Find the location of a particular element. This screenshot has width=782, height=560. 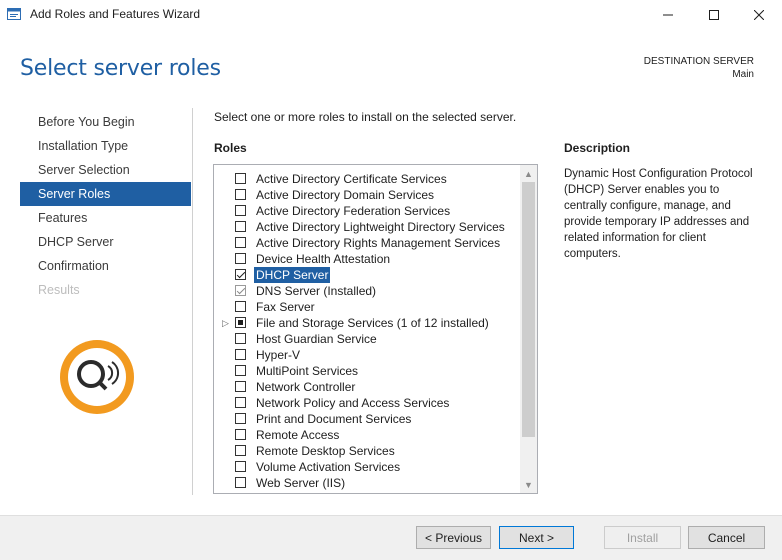

role-label: Print and Document Services is located at coordinates (334, 419).